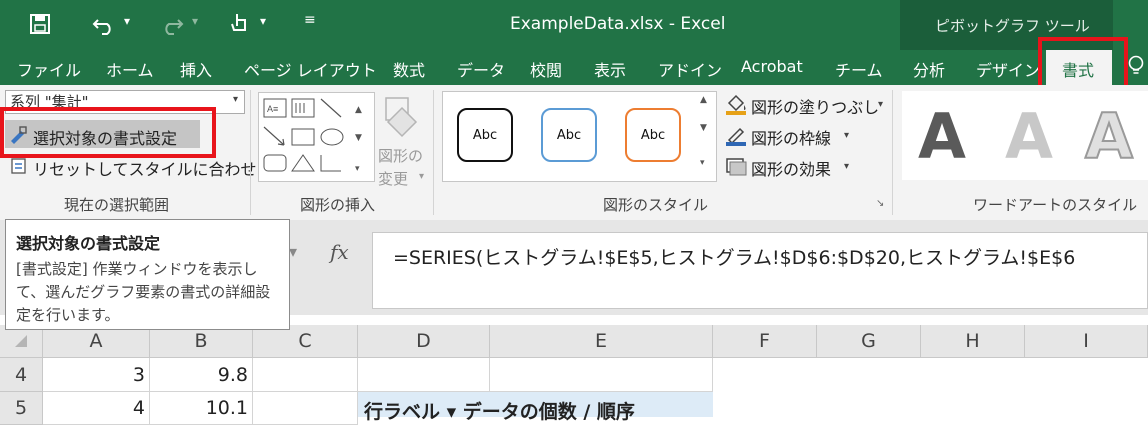 Image resolution: width=1148 pixels, height=425 pixels. I want to click on cell-b4: 9.8, so click(201, 375).